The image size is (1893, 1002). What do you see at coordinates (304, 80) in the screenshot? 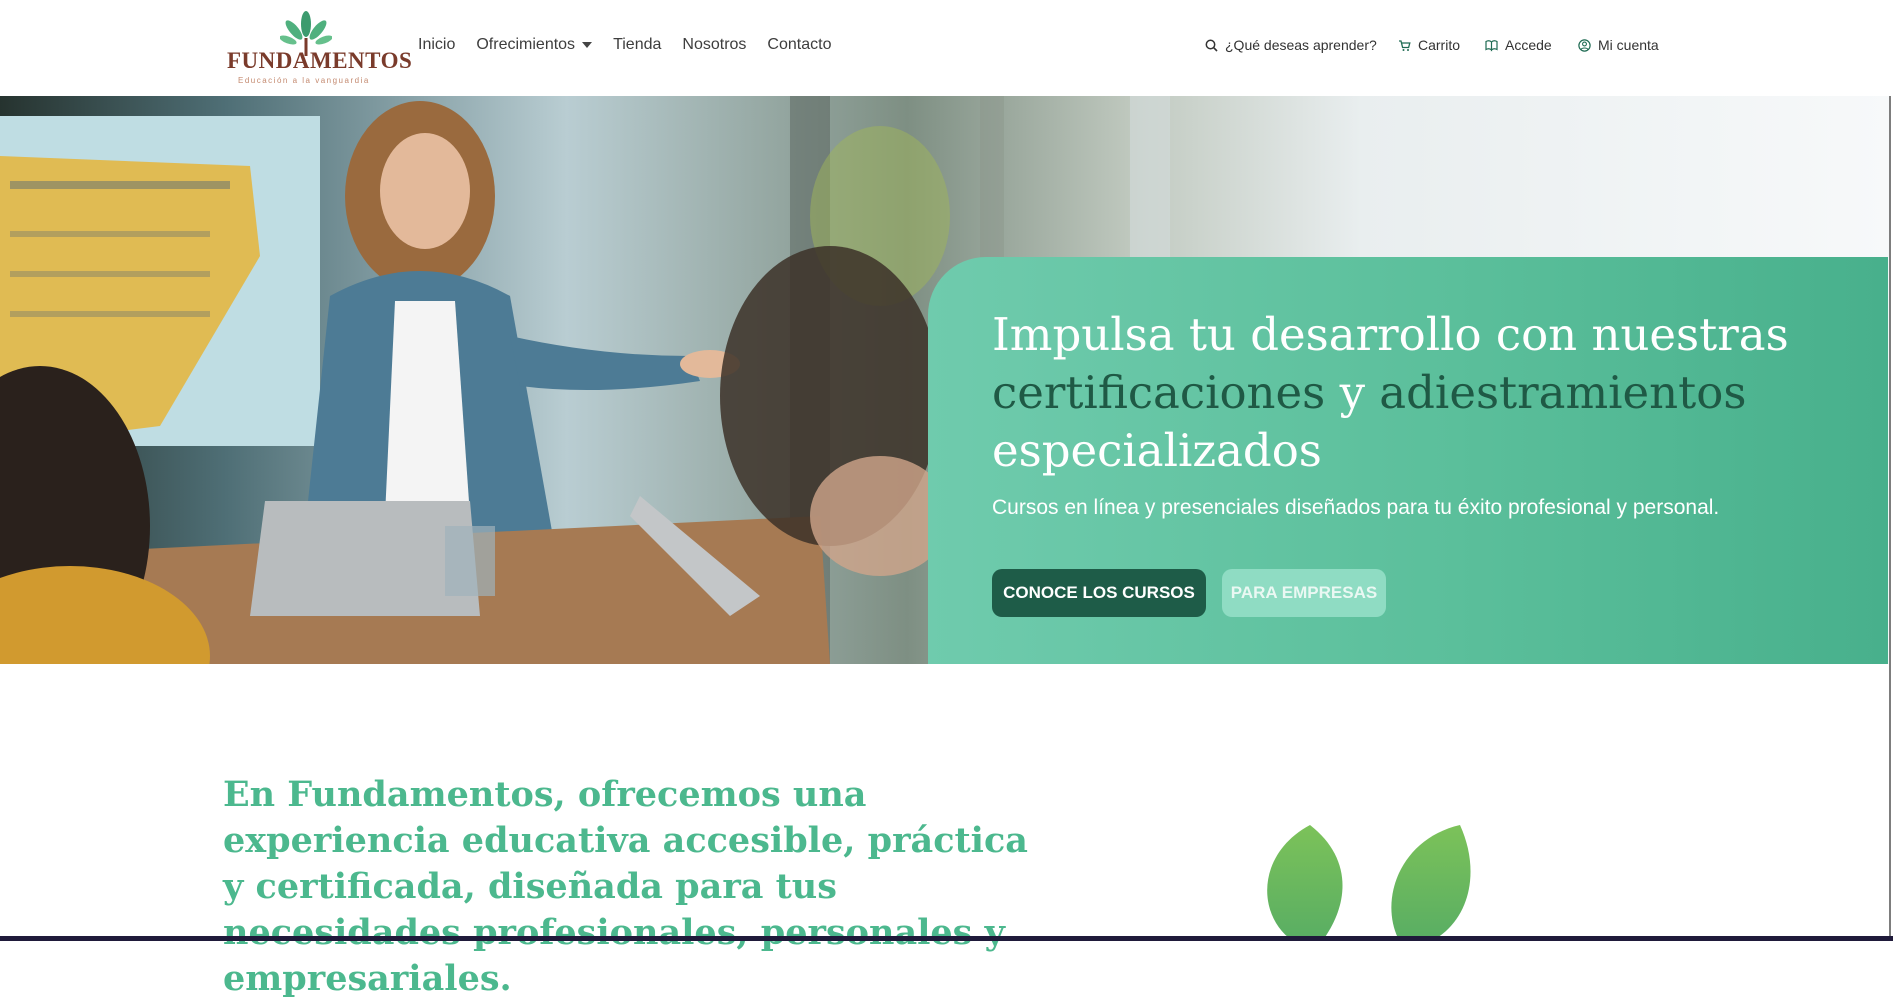
I see `brand-tagline: Educación a la vanguardia` at bounding box center [304, 80].